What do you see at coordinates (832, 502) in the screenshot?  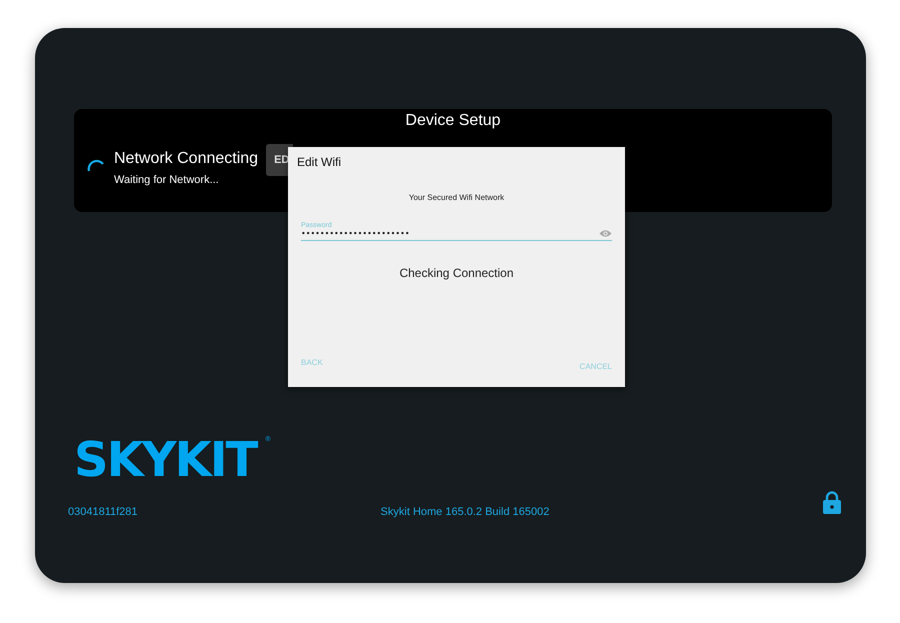 I see `lock-icon` at bounding box center [832, 502].